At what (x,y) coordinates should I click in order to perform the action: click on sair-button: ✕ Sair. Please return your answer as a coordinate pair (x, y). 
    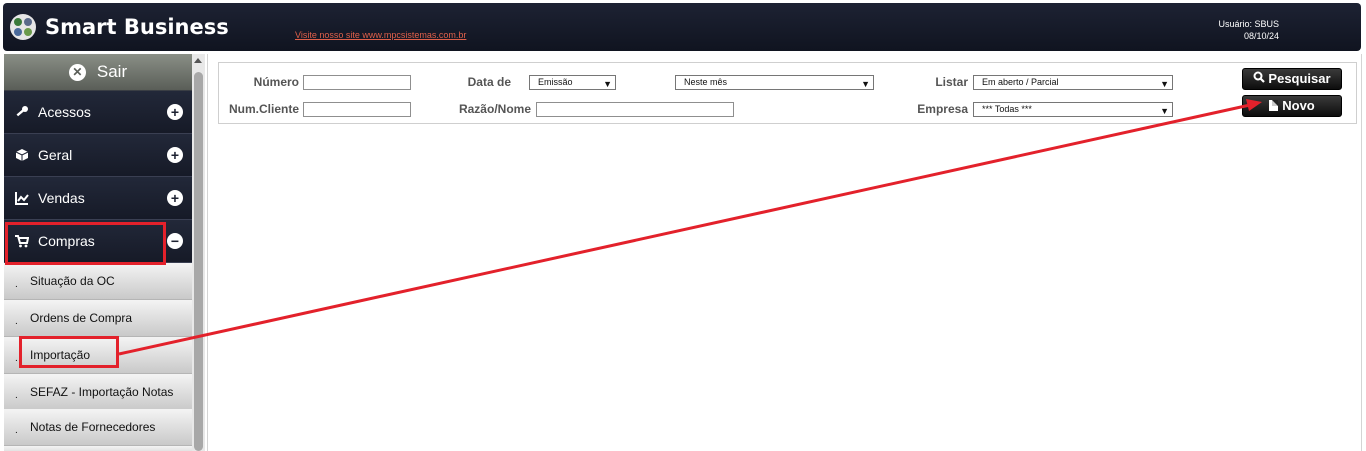
    Looking at the image, I should click on (98, 72).